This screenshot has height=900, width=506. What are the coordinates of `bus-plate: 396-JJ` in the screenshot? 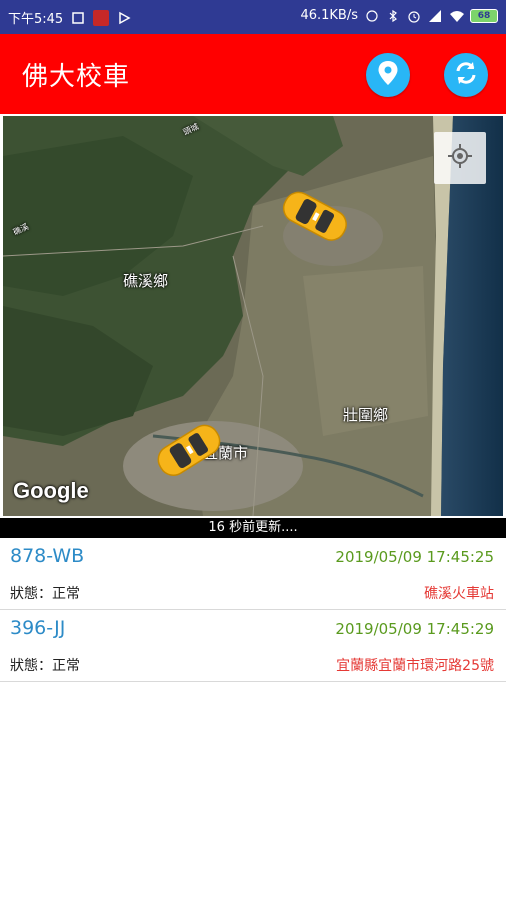 It's located at (38, 628).